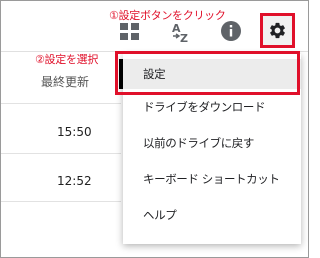 The height and width of the screenshot is (258, 320). What do you see at coordinates (160, 215) in the screenshot?
I see `menu-item-label: ヘルプ` at bounding box center [160, 215].